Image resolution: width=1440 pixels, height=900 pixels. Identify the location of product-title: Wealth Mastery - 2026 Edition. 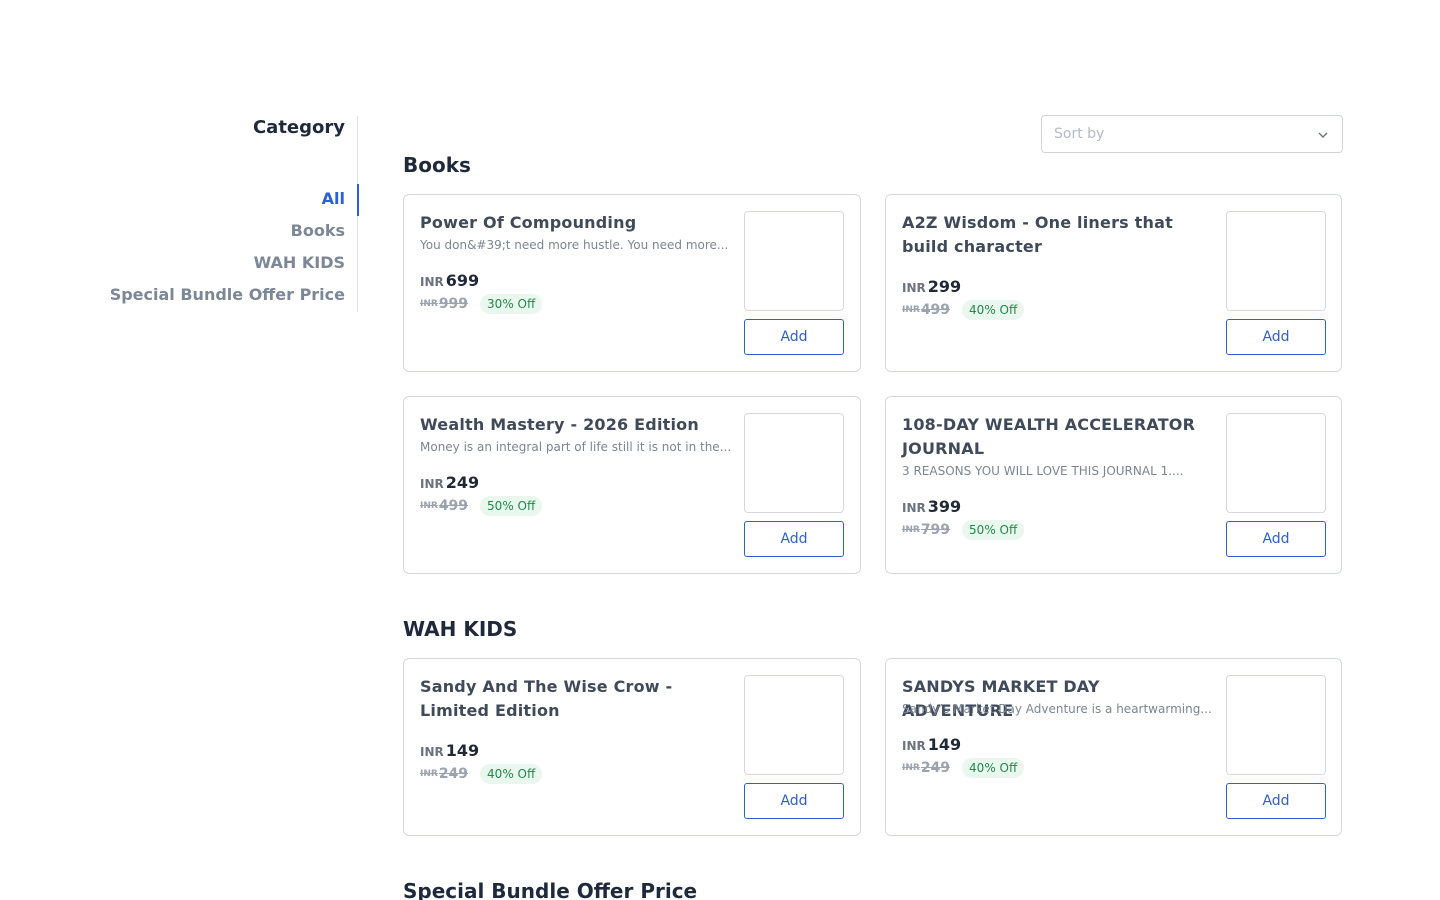
(559, 424).